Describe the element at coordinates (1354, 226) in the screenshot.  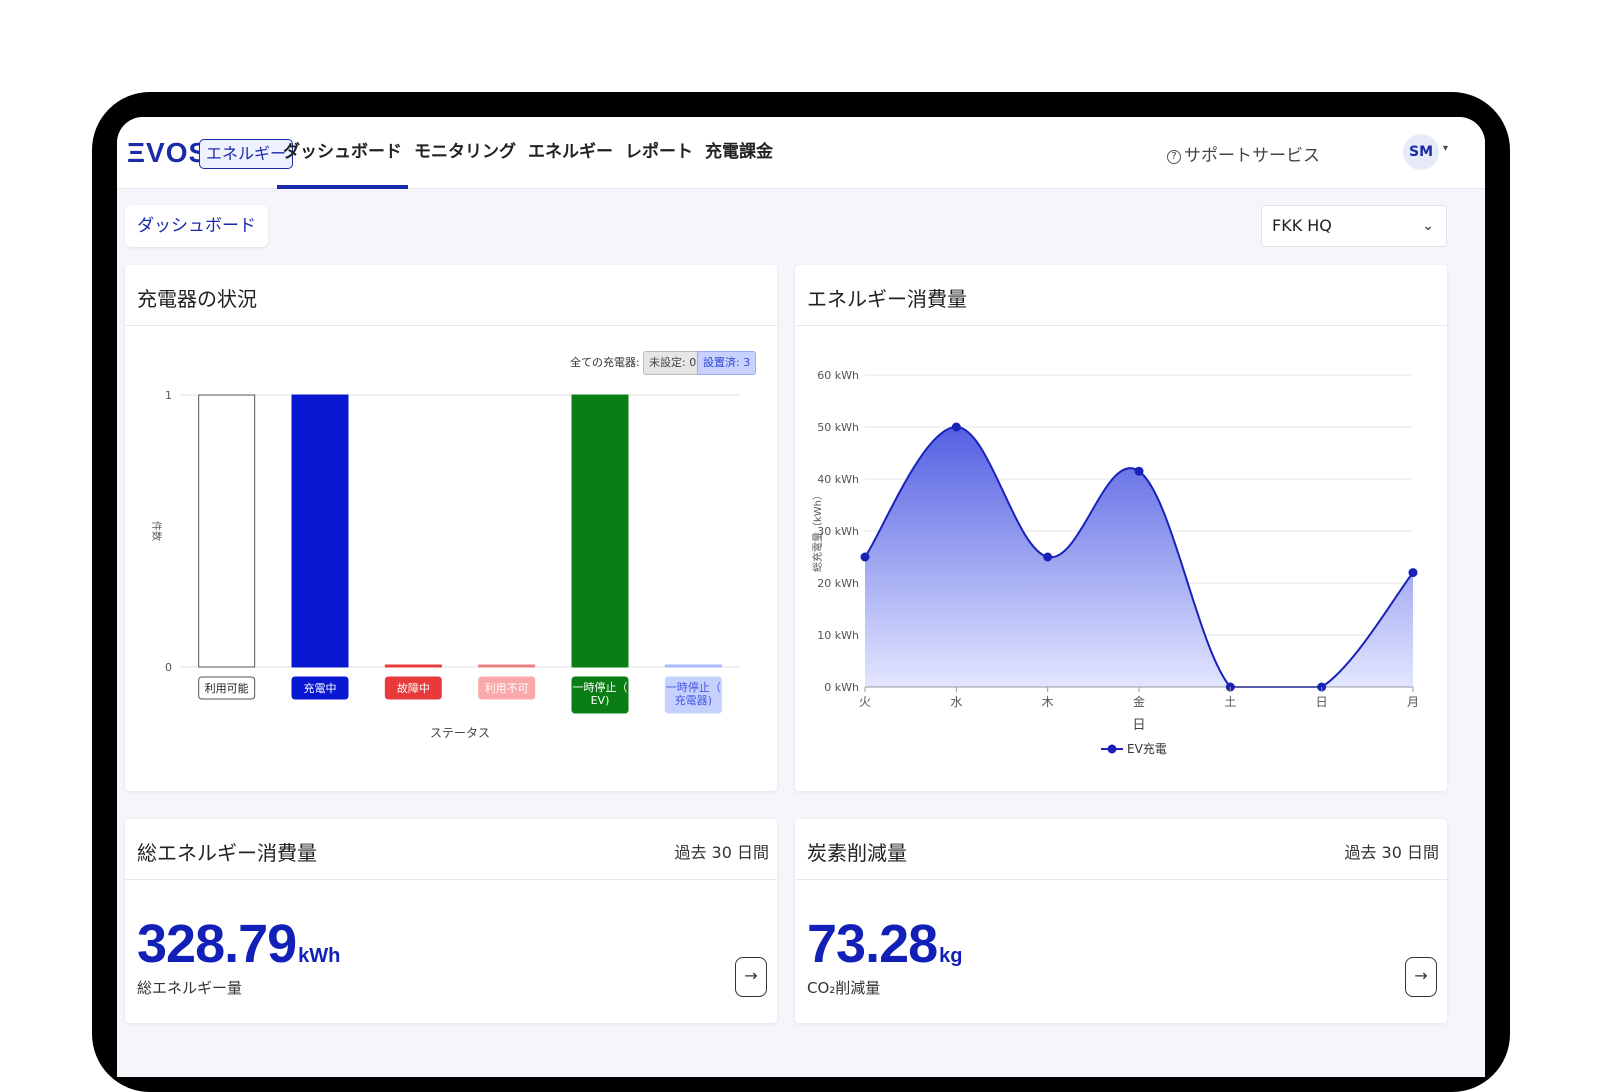
I see `site-select: FKK HQ ⌄` at that location.